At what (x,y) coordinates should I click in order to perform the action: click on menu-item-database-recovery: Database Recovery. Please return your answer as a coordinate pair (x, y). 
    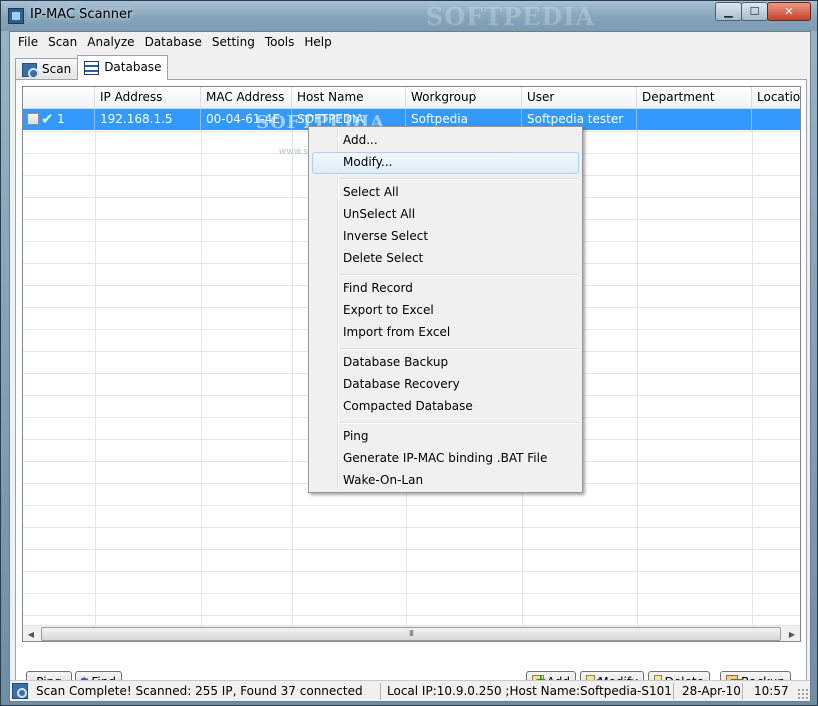
    Looking at the image, I should click on (445, 385).